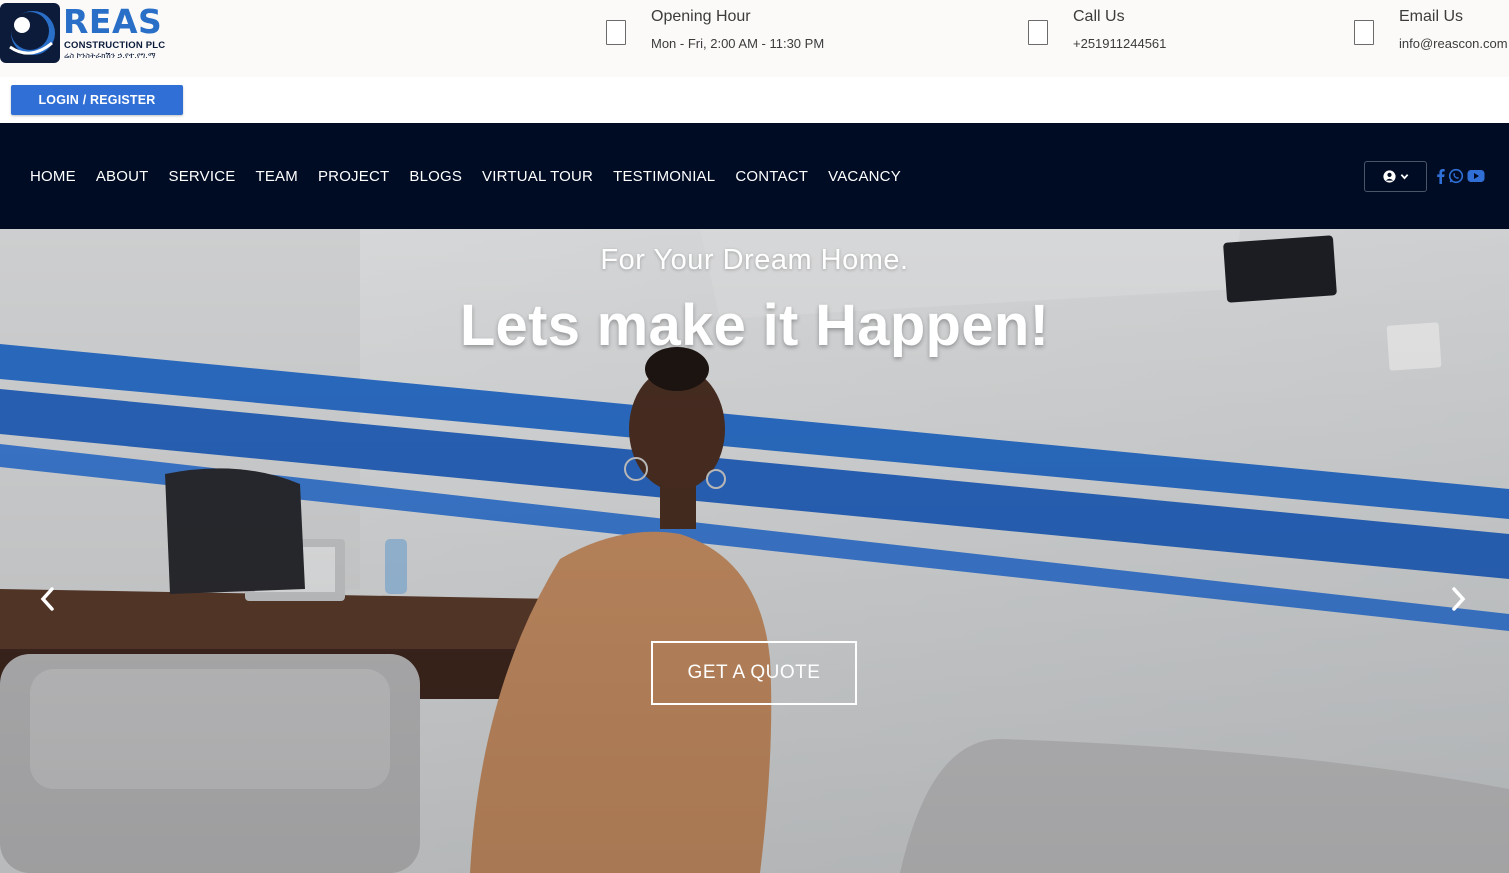  What do you see at coordinates (537, 176) in the screenshot?
I see `nav-item-virtual-tour: VIRTUAL TOUR` at bounding box center [537, 176].